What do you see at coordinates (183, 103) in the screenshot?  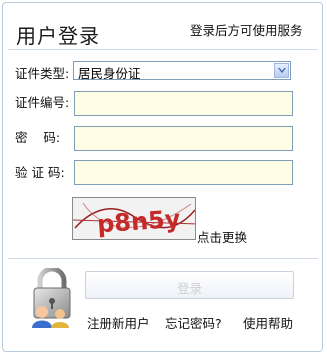 I see `id-number-input` at bounding box center [183, 103].